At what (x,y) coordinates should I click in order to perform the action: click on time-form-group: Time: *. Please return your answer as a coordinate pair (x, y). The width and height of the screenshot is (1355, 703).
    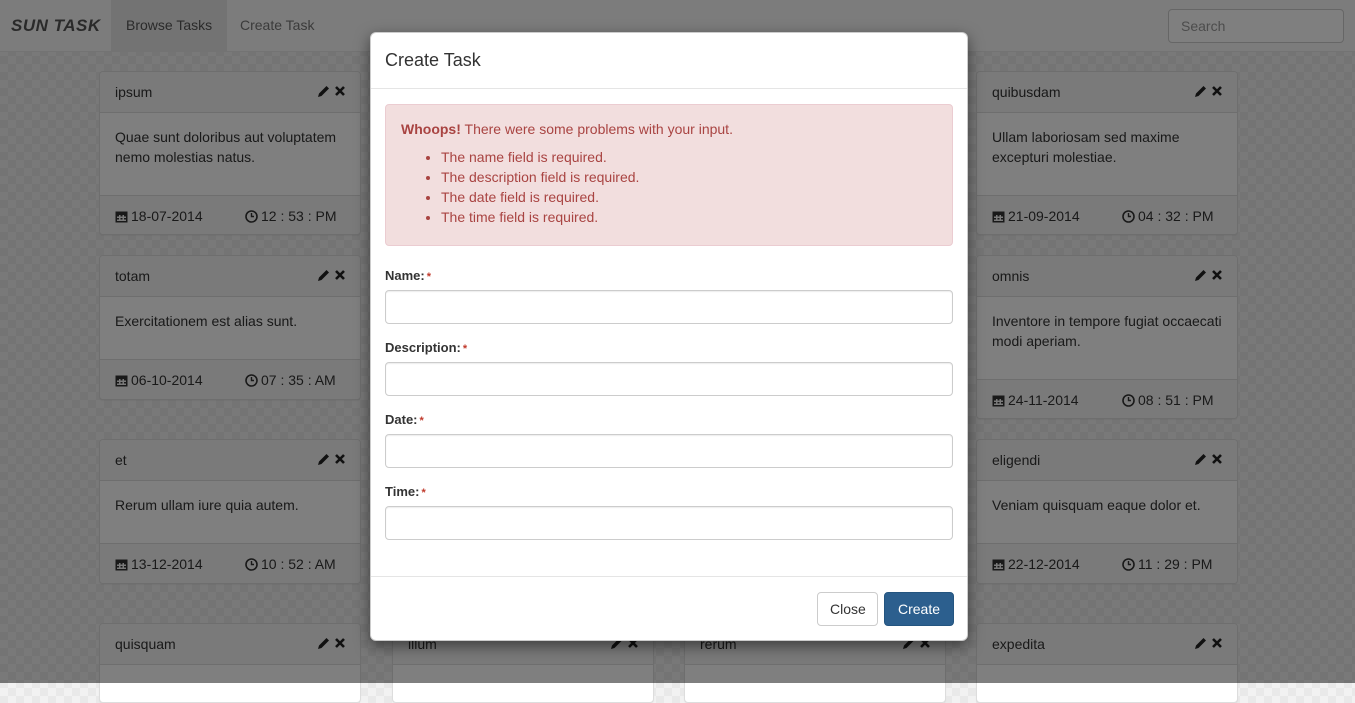
    Looking at the image, I should click on (669, 512).